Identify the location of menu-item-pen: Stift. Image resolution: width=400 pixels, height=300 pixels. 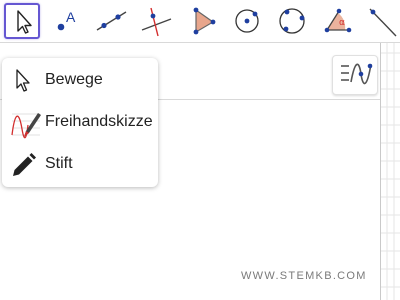
(80, 164).